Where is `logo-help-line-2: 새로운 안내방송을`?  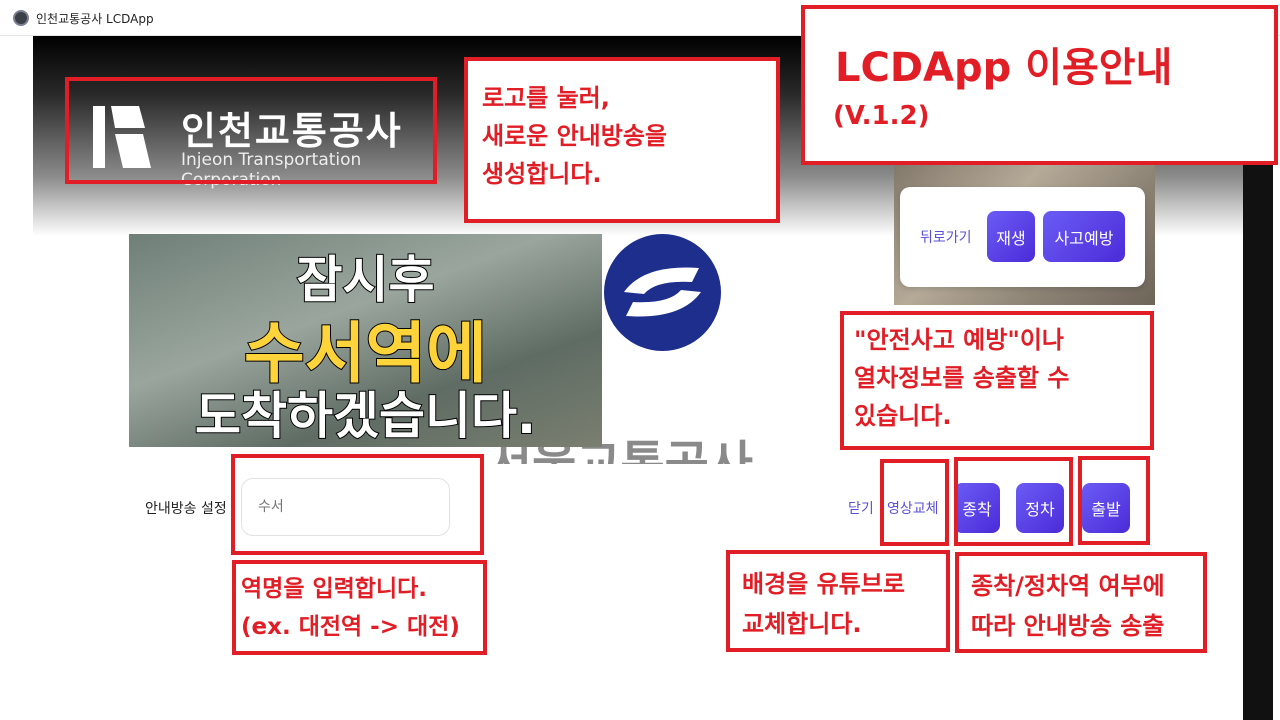 logo-help-line-2: 새로운 안내방송을 is located at coordinates (574, 136).